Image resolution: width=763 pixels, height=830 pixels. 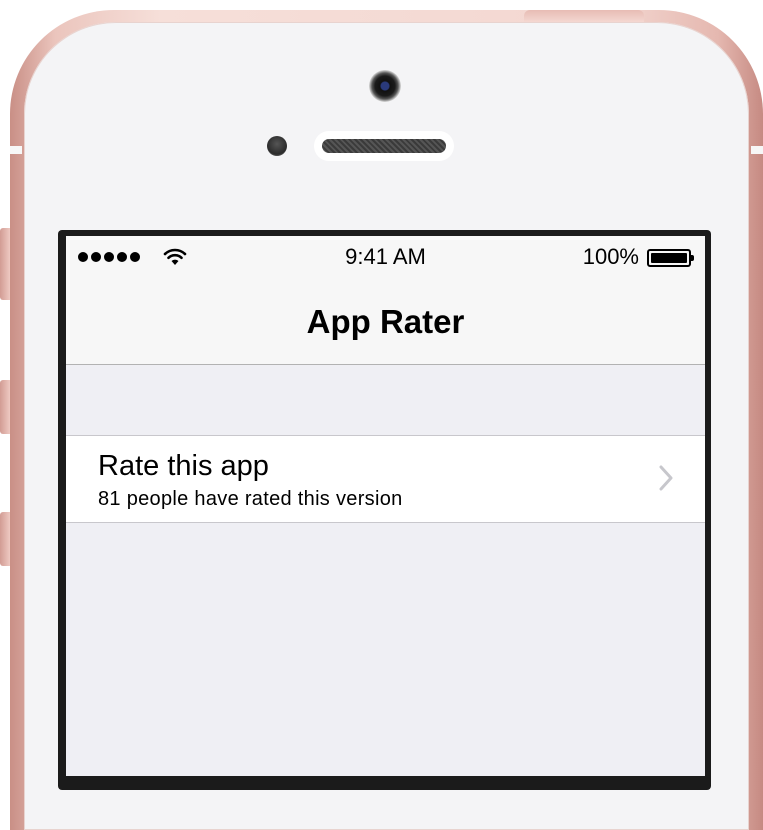 What do you see at coordinates (384, 146) in the screenshot?
I see `earpiece-speaker` at bounding box center [384, 146].